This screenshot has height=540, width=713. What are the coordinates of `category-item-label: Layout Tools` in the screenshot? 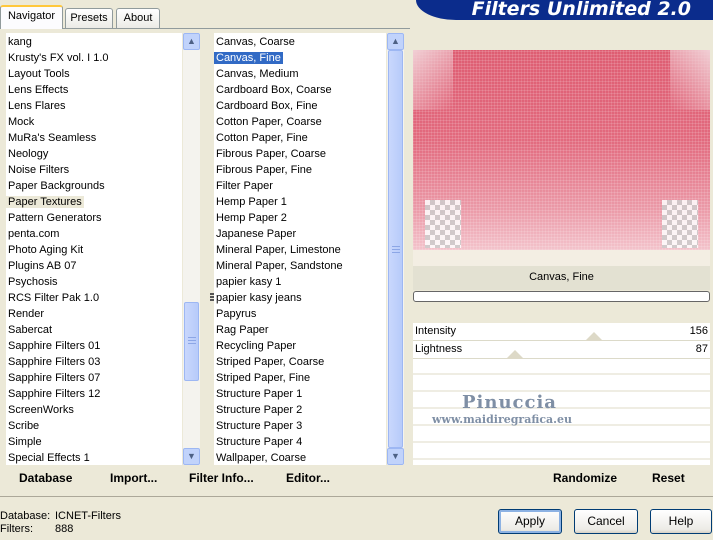 It's located at (39, 74).